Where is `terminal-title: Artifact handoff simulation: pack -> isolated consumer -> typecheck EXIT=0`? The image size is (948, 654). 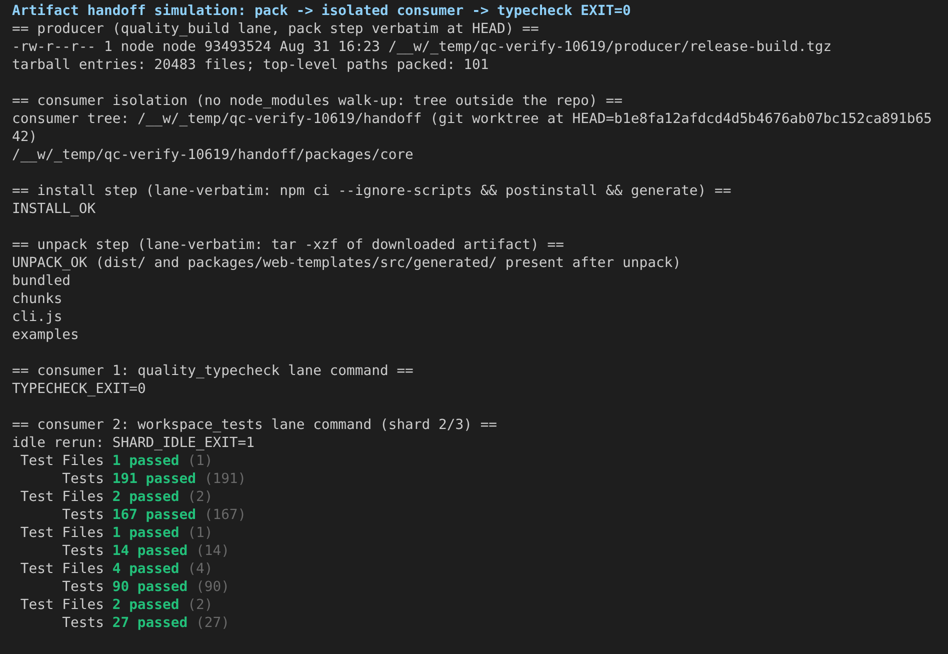 terminal-title: Artifact handoff simulation: pack -> isolated consumer -> typecheck EXIT=0 is located at coordinates (322, 11).